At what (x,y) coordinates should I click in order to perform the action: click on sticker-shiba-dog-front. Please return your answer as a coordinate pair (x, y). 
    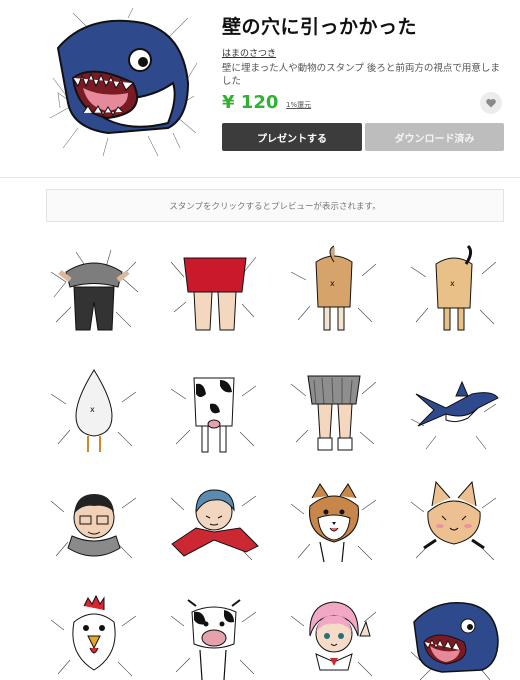
    Looking at the image, I should click on (334, 524).